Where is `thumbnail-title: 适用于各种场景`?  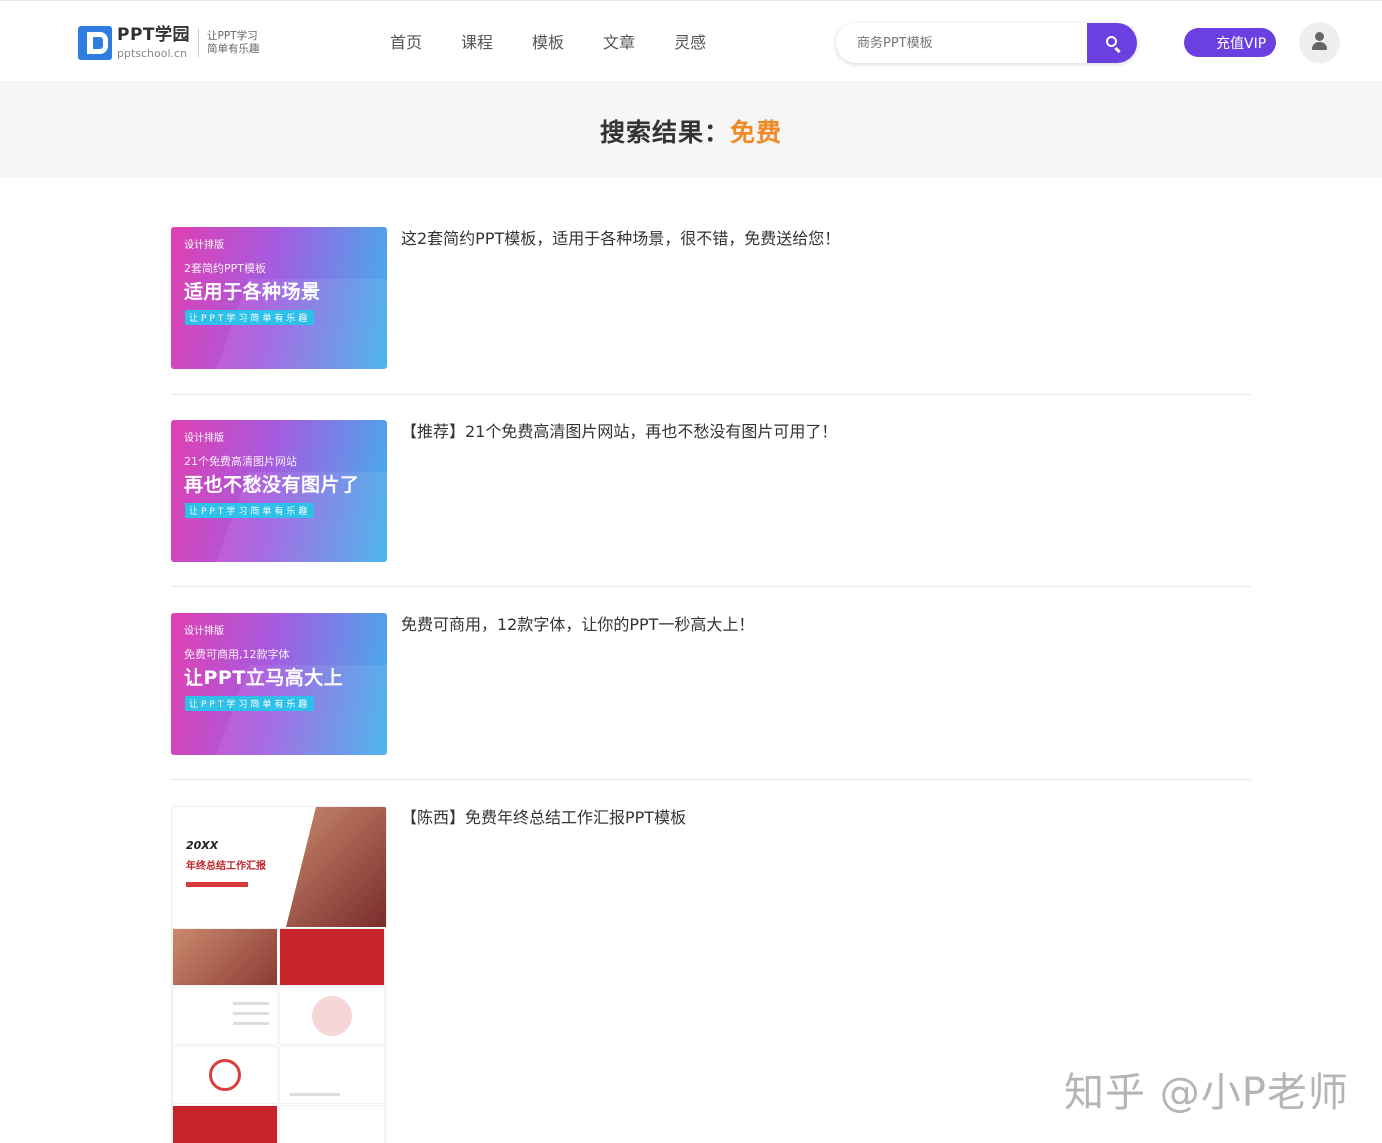
thumbnail-title: 适用于各种场景 is located at coordinates (252, 292).